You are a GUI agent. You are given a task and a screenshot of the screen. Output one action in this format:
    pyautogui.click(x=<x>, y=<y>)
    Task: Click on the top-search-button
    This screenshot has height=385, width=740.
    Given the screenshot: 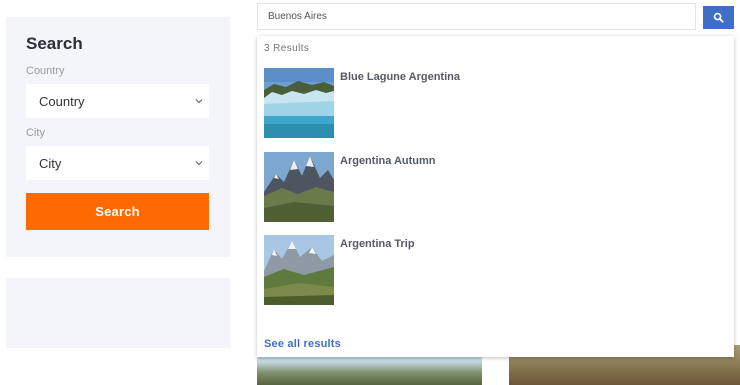 What is the action you would take?
    pyautogui.click(x=718, y=17)
    